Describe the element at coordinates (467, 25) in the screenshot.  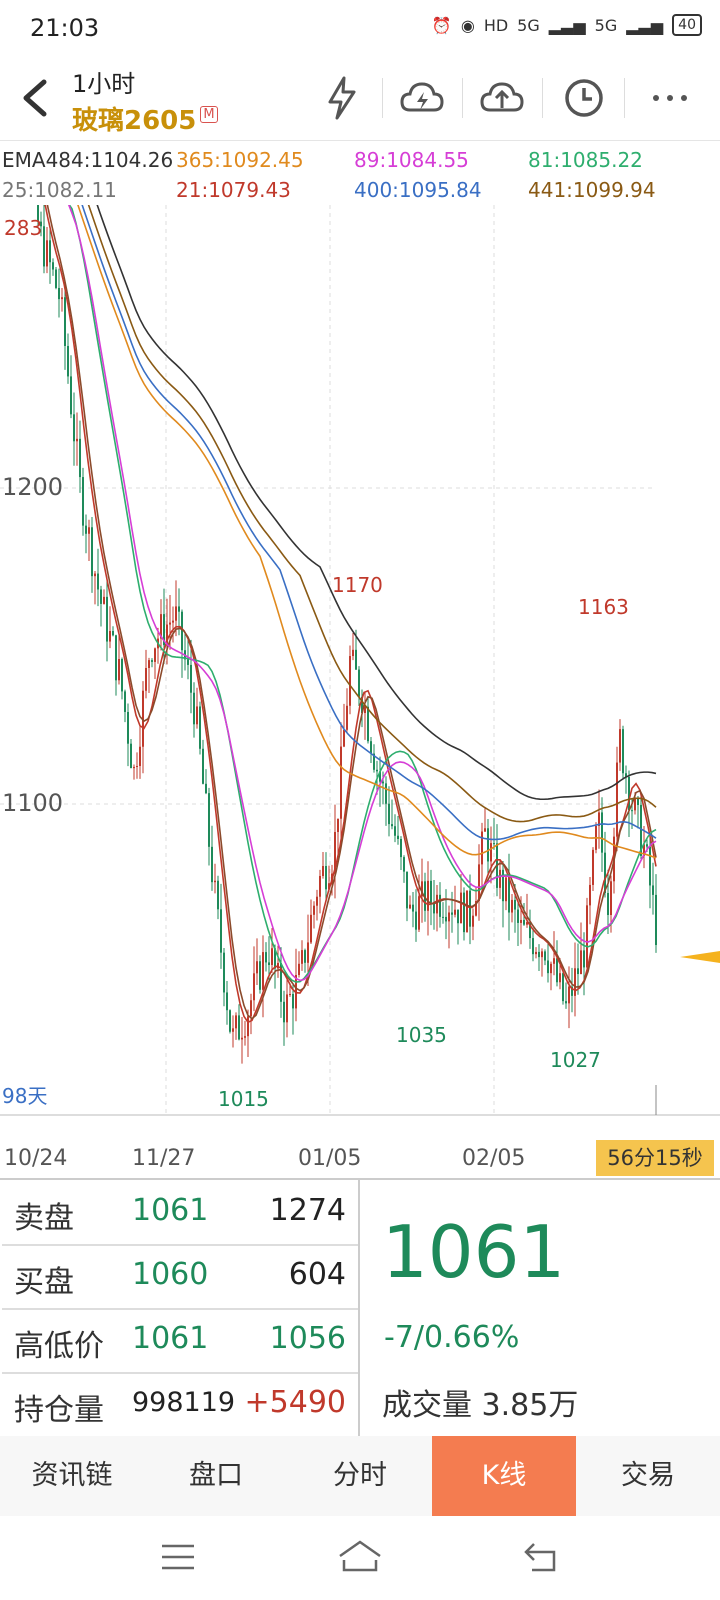
I see `location-icon: ◉` at that location.